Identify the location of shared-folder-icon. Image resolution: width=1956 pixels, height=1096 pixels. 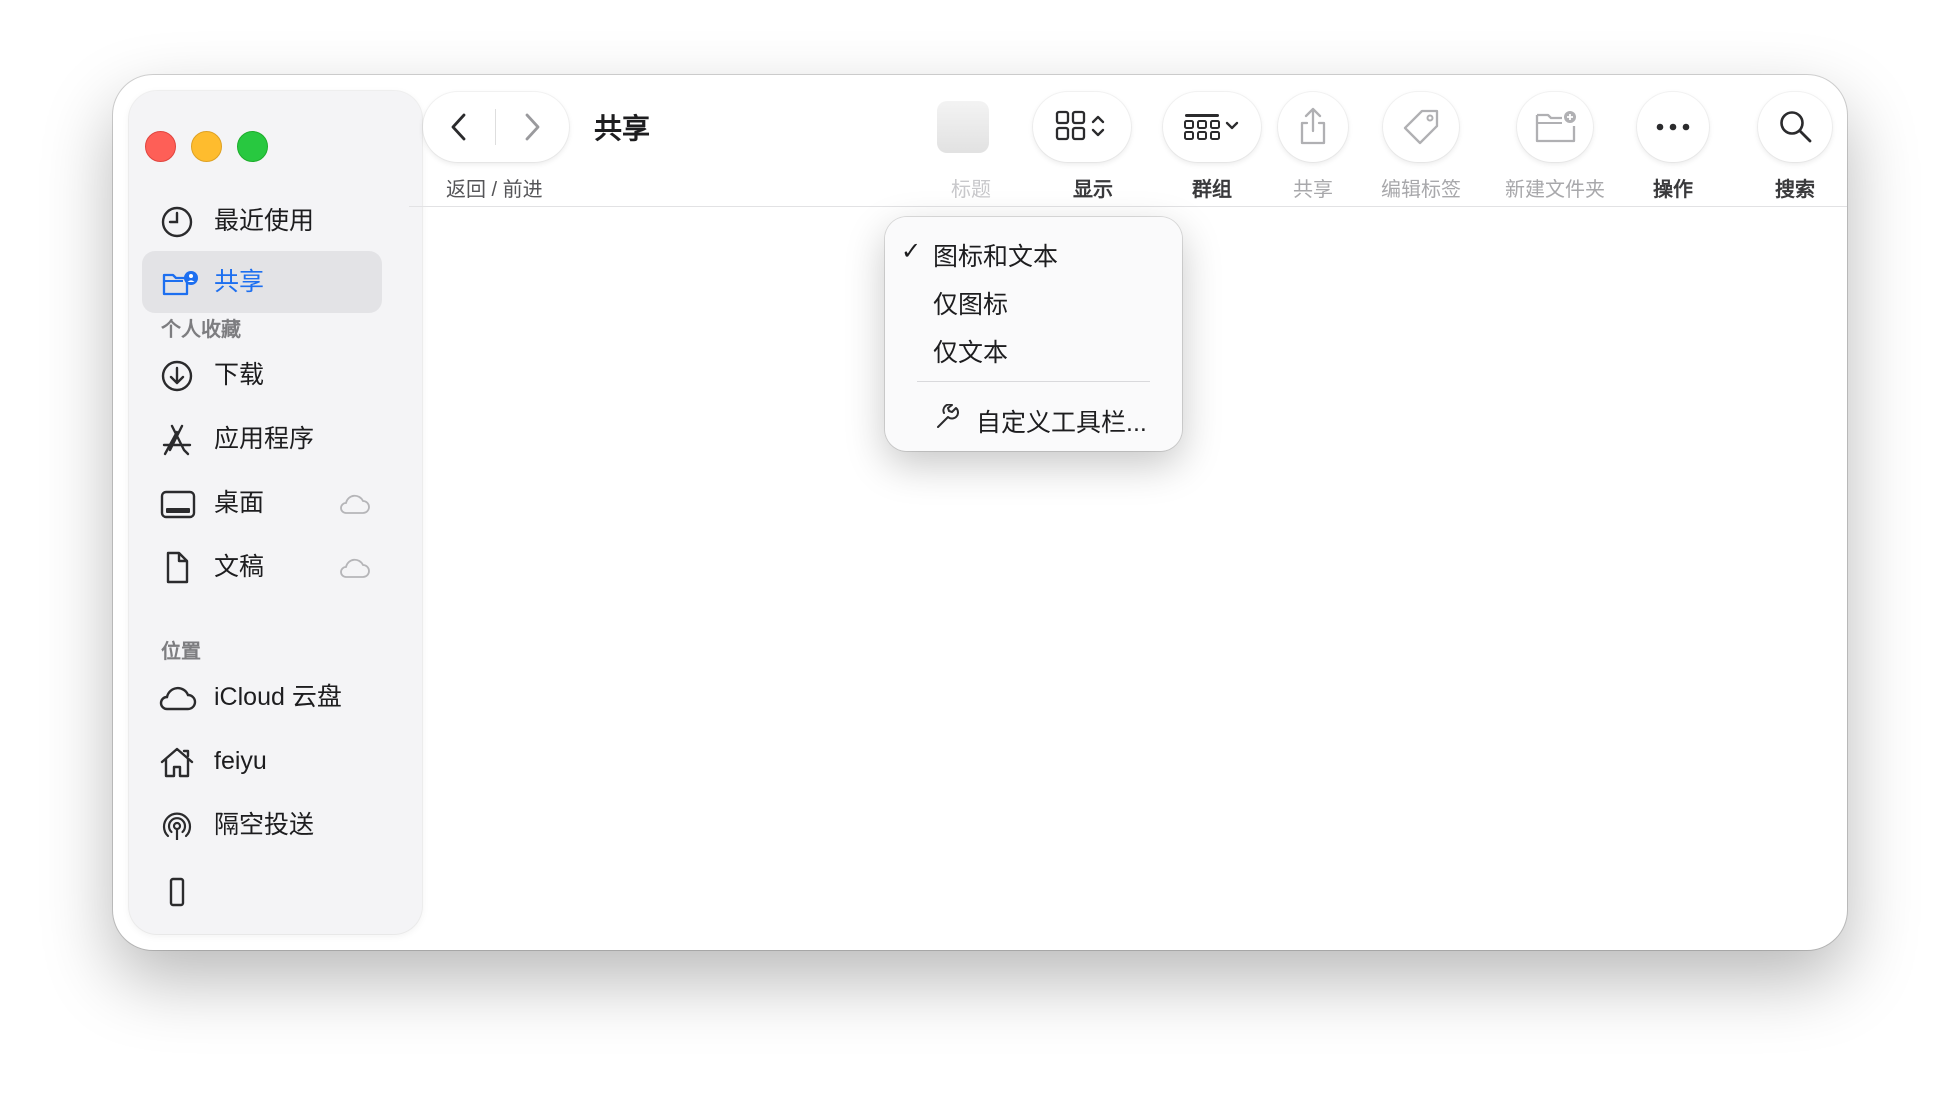
(180, 283).